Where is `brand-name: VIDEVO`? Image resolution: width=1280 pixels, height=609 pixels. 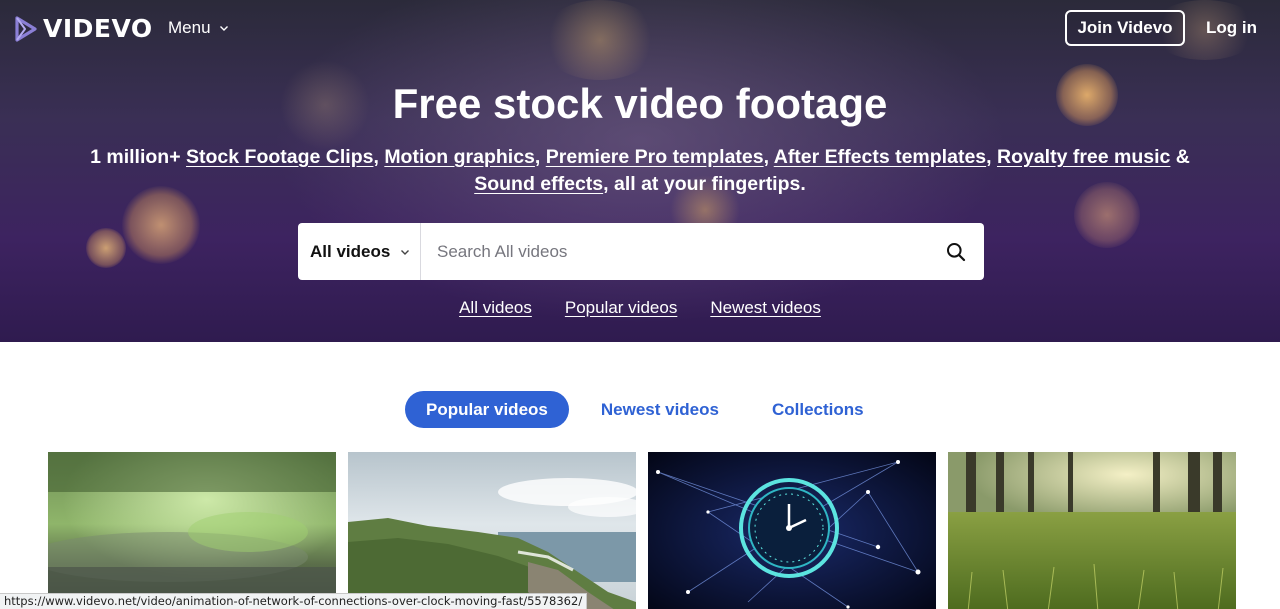 brand-name: VIDEVO is located at coordinates (98, 28).